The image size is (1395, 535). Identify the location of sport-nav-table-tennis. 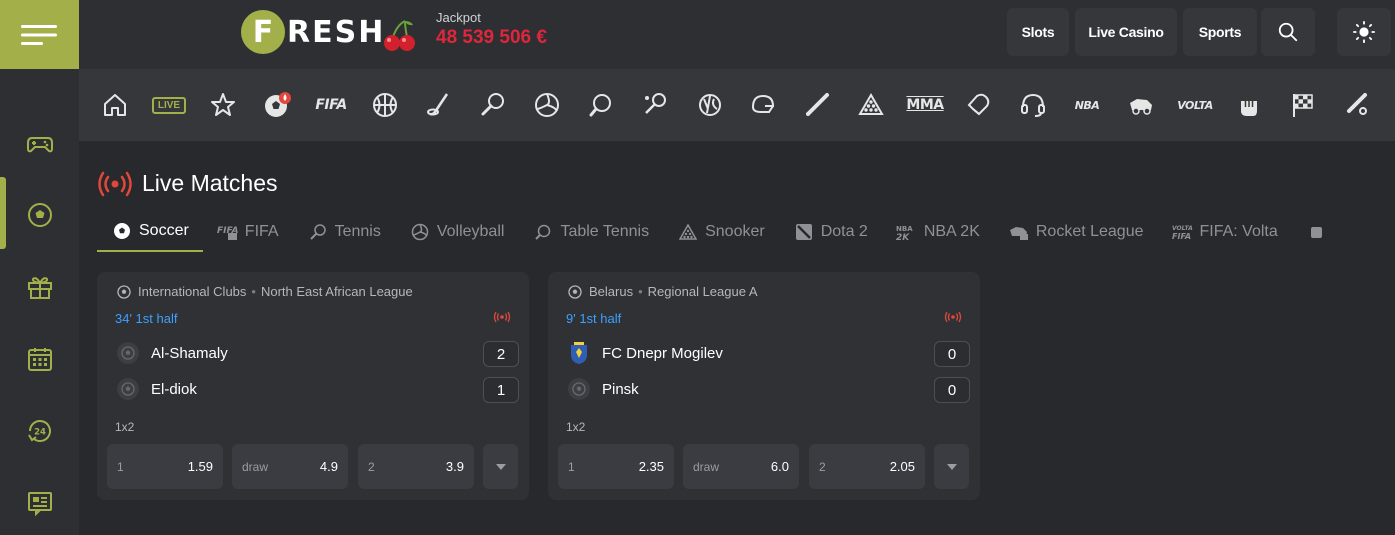
(601, 105).